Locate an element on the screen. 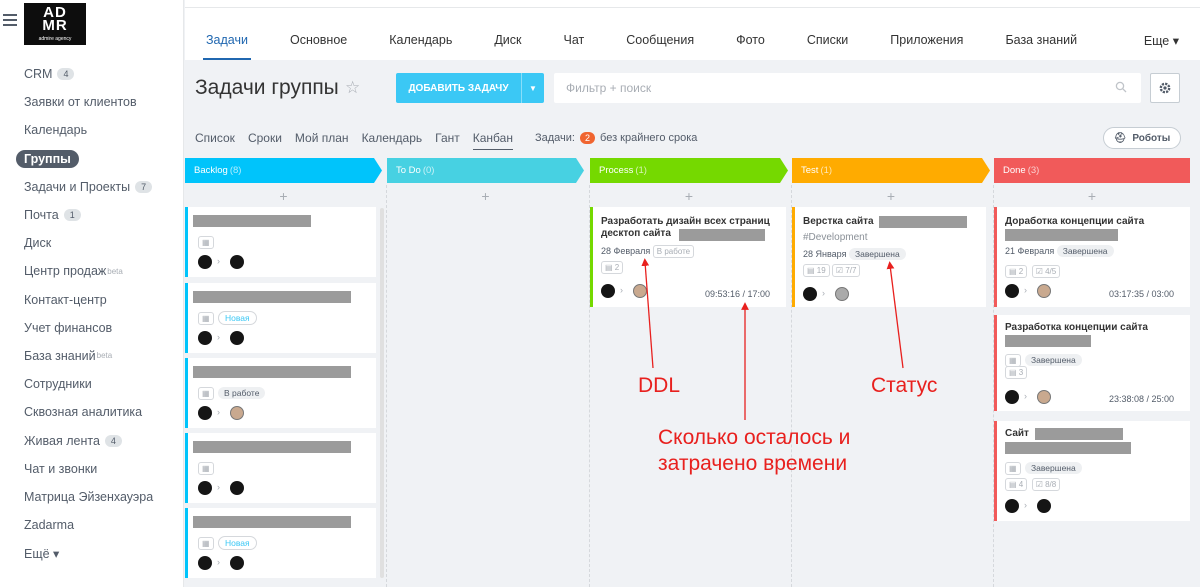 This screenshot has height=587, width=1200. annotation-status: Статус is located at coordinates (904, 385).